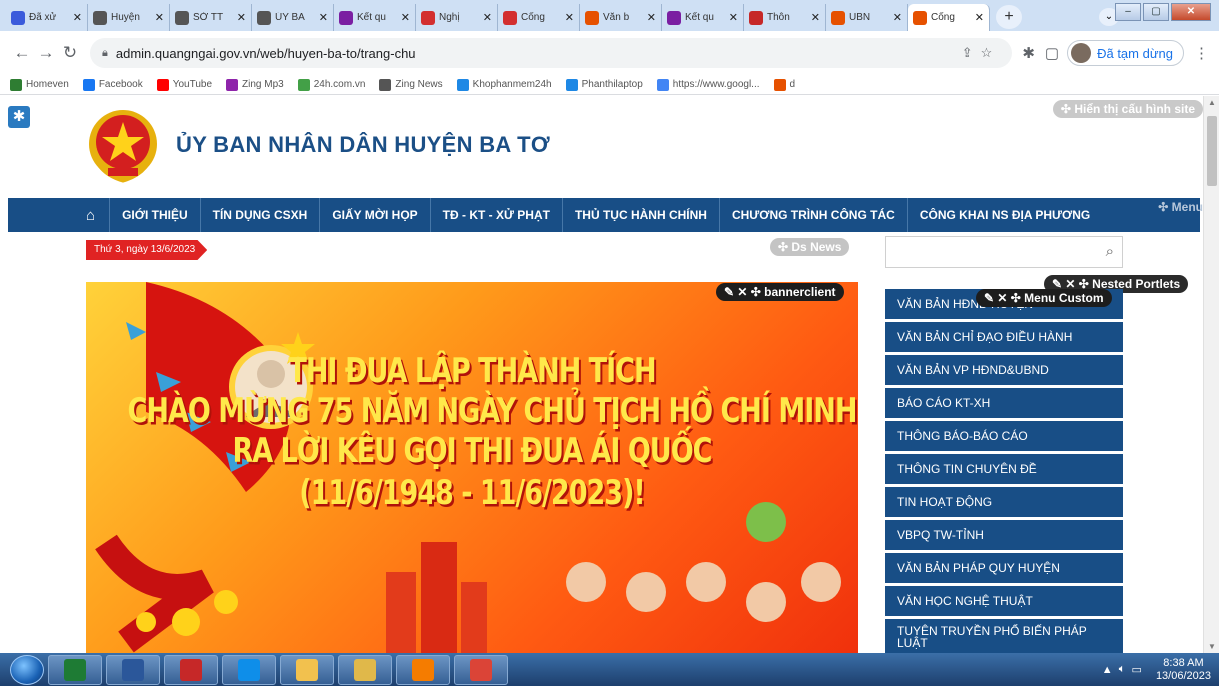 The image size is (1219, 686). I want to click on scroll-down-icon: ▼, so click(1212, 646).